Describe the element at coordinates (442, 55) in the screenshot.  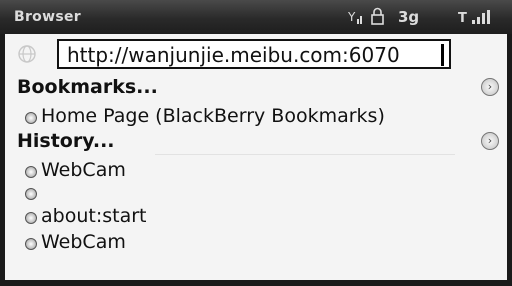
I see `text-cursor` at that location.